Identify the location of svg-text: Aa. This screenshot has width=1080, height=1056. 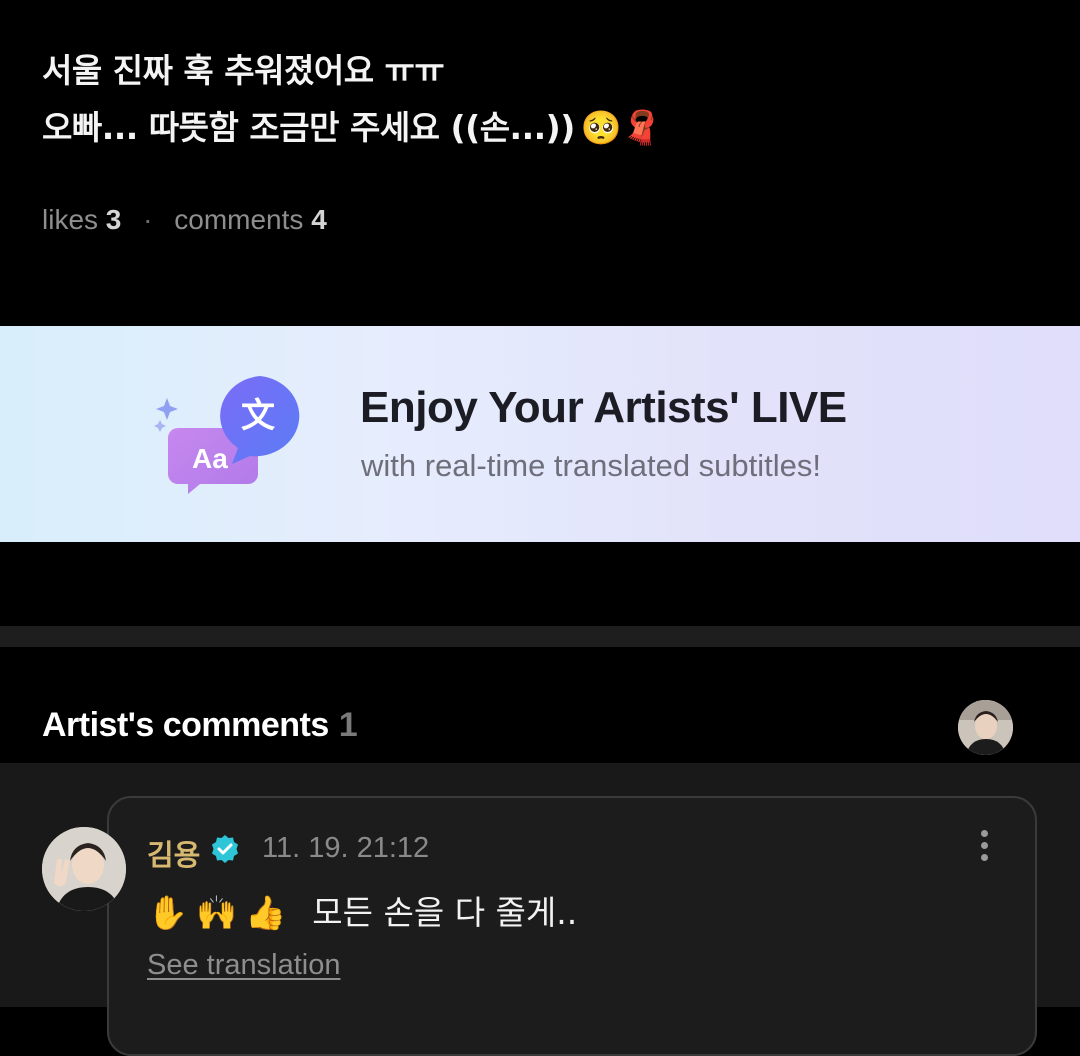
(210, 458).